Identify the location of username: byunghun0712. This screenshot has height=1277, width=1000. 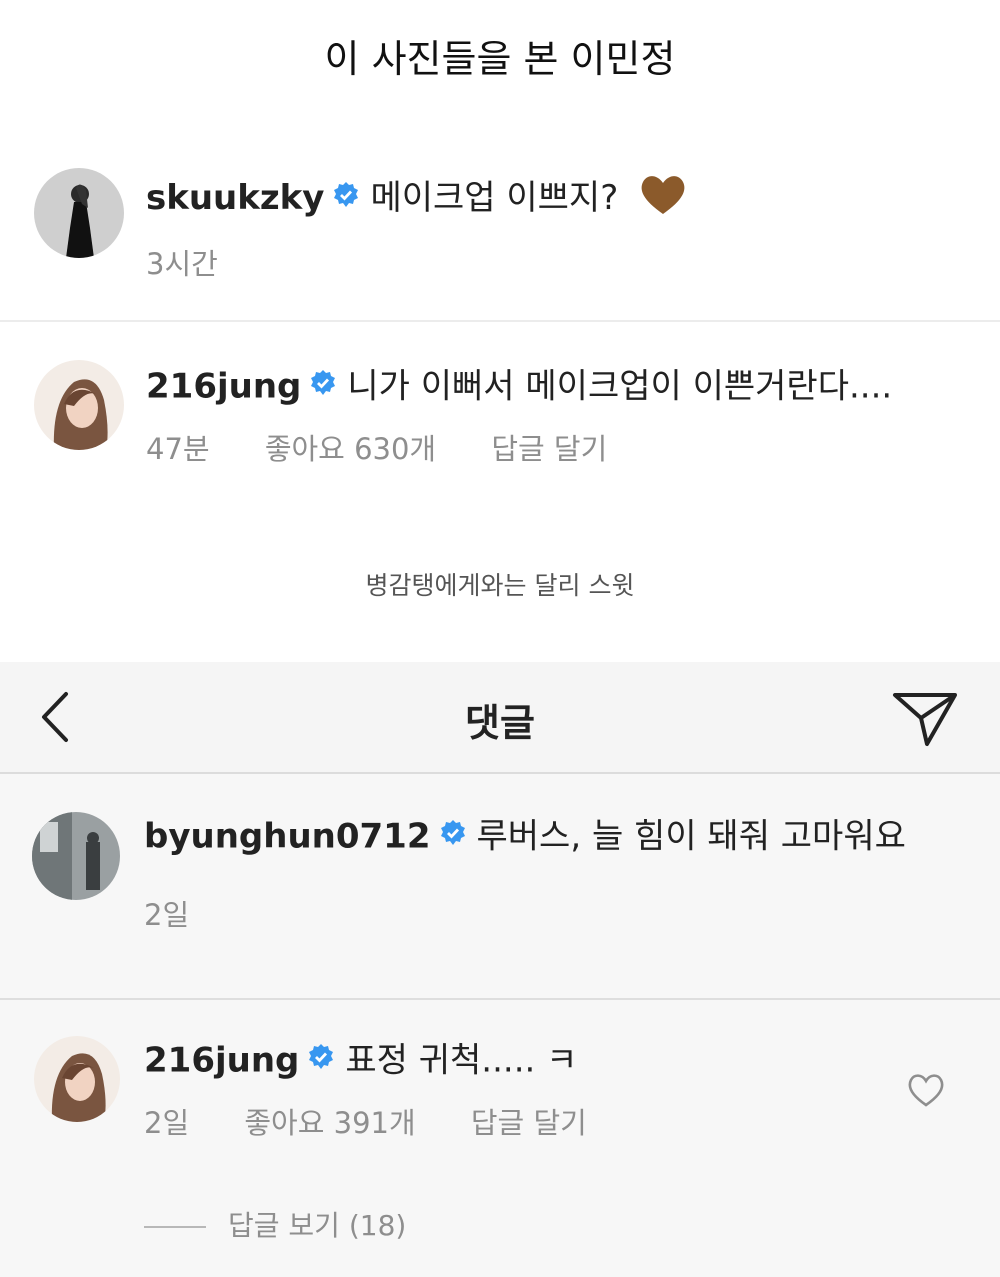
(287, 837).